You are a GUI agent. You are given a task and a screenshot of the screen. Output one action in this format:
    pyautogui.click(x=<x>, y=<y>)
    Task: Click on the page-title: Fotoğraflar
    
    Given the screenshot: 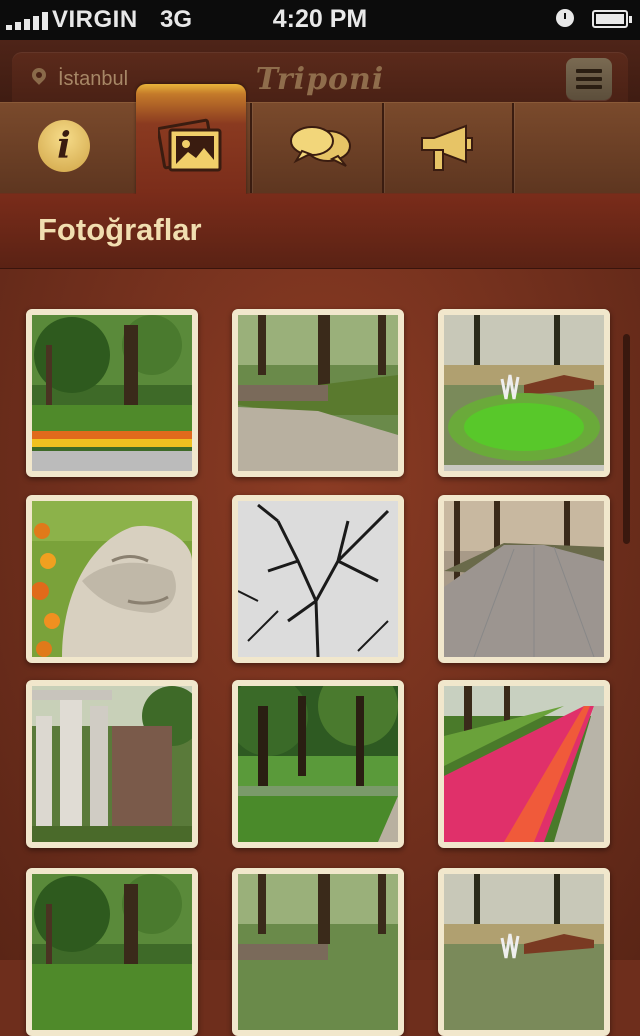 What is the action you would take?
    pyautogui.click(x=120, y=229)
    